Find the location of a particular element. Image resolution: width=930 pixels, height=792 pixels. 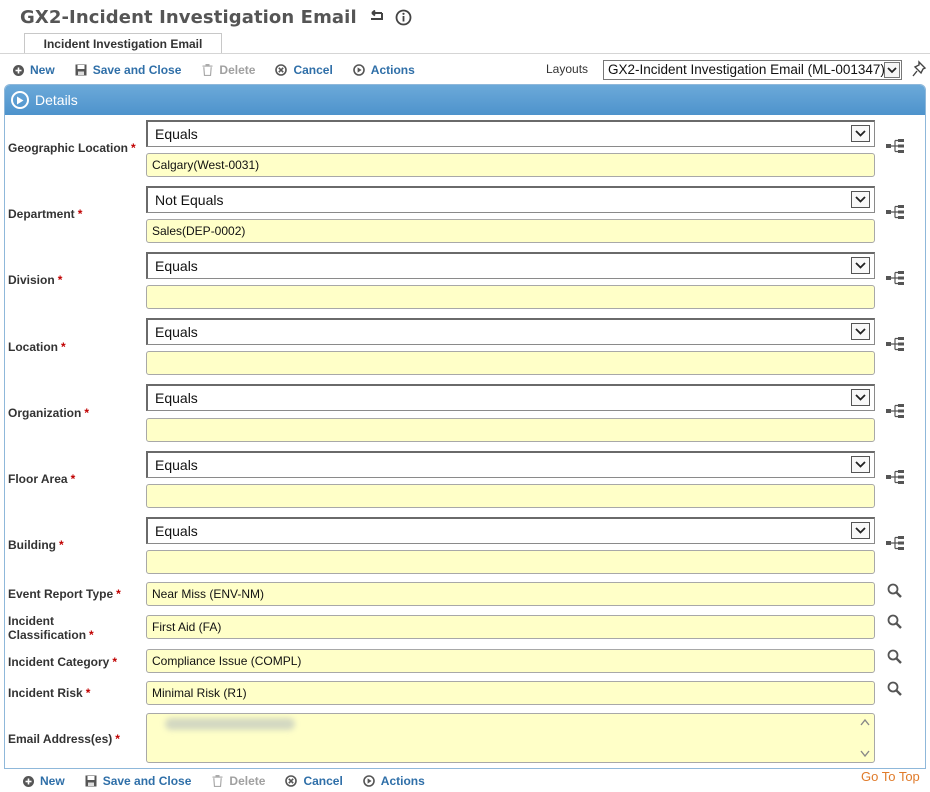

lookup-field: Compliance Issue (COMPL) is located at coordinates (510, 661).